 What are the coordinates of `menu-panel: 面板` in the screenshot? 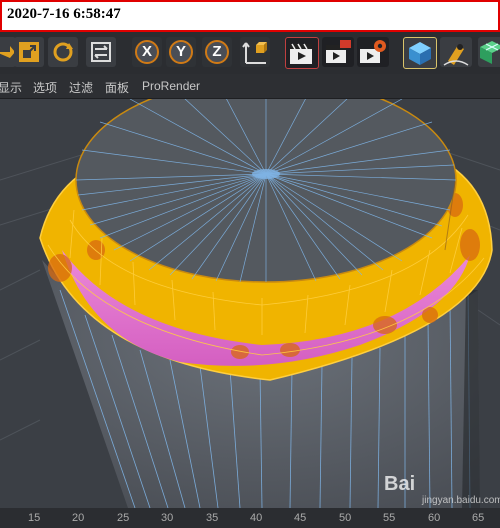 It's located at (117, 87).